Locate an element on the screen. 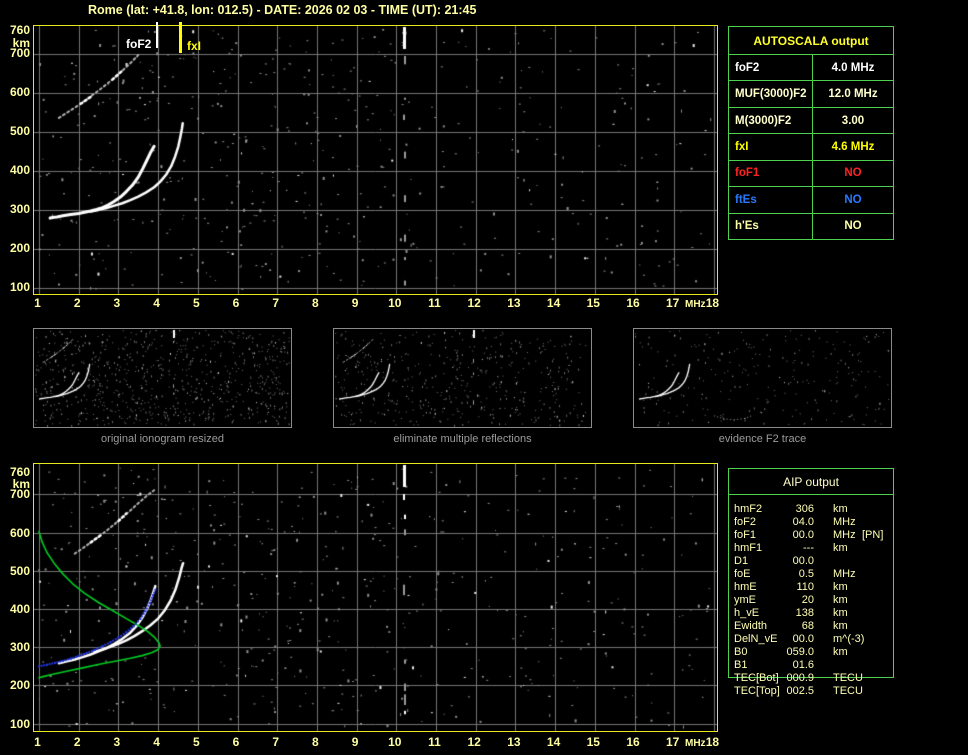 The width and height of the screenshot is (968, 755). aip-table-row: hmF2 306 km is located at coordinates (811, 509).